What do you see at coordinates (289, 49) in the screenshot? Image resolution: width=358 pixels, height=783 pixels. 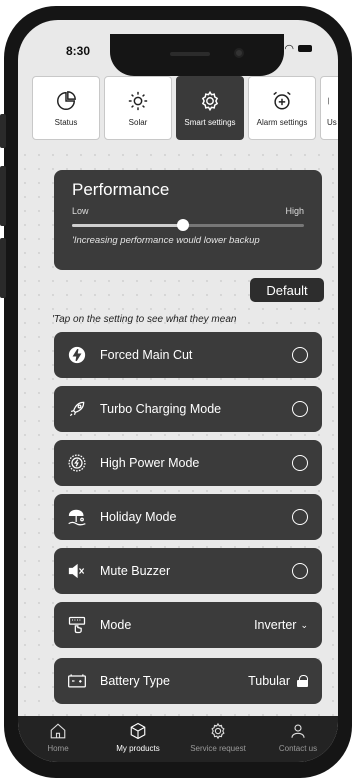 I see `wifi-icon: ◠` at bounding box center [289, 49].